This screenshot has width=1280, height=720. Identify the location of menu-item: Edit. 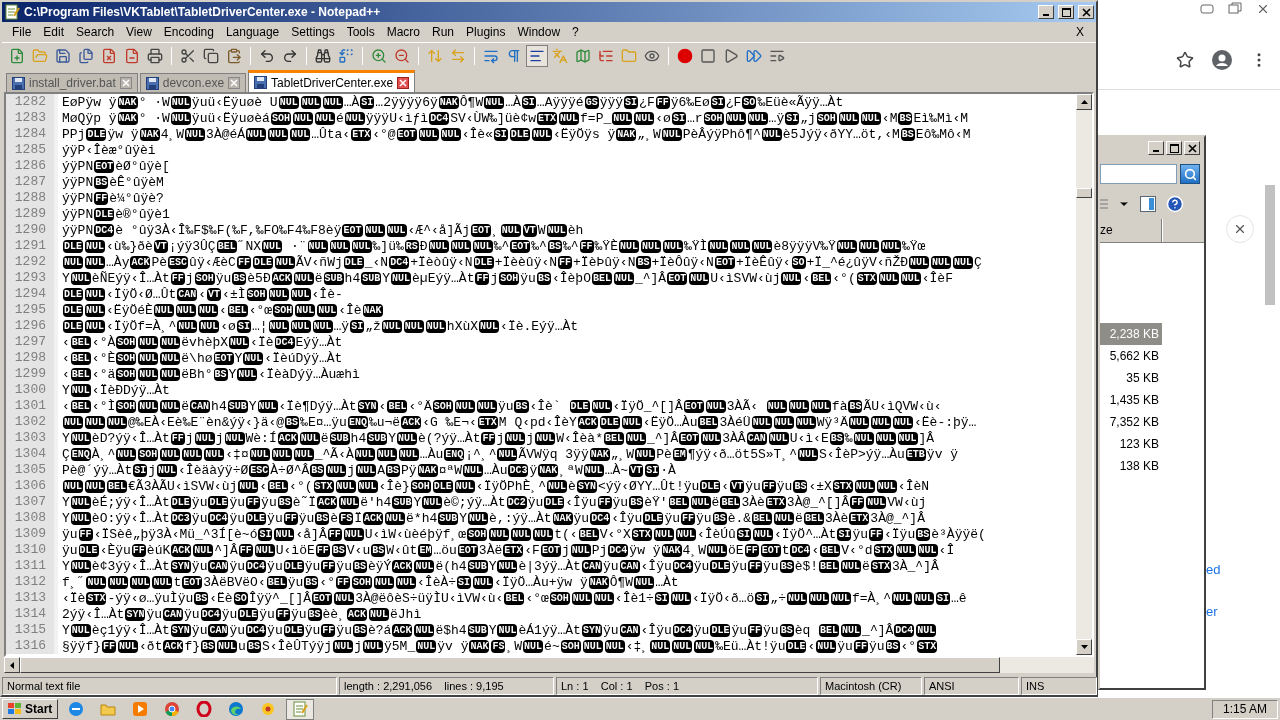
(54, 32).